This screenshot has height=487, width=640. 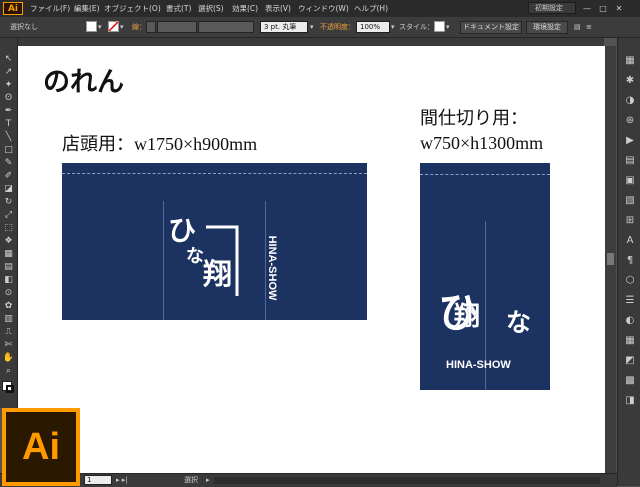 What do you see at coordinates (10, 389) in the screenshot?
I see `stroke-color-icon` at bounding box center [10, 389].